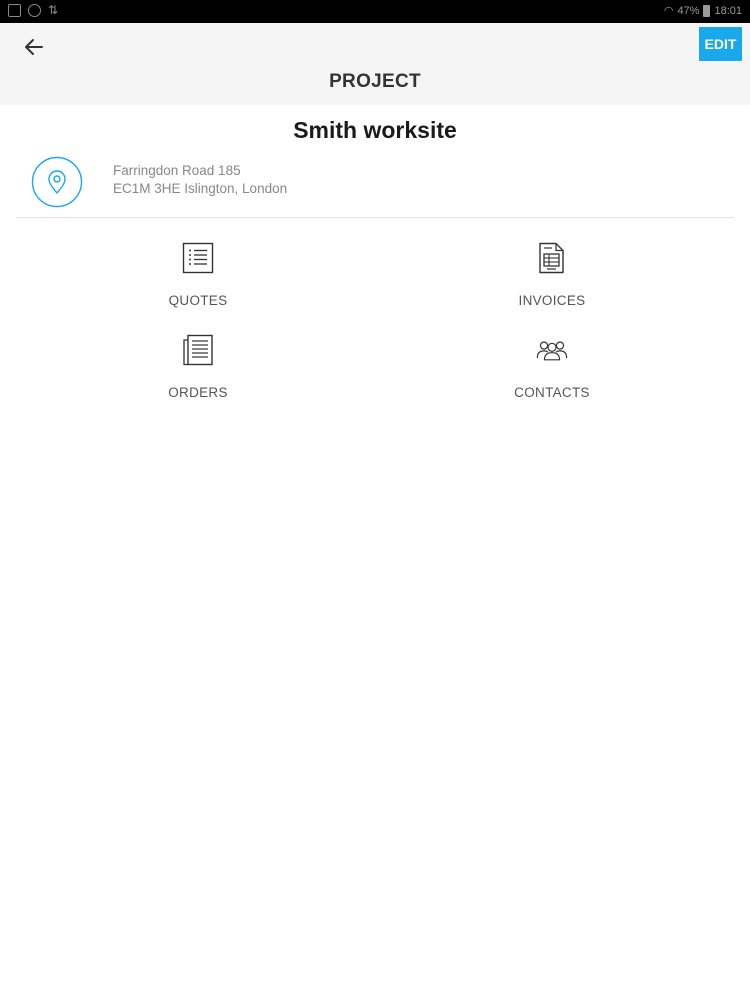 This screenshot has height=1000, width=750. I want to click on map-pin-icon, so click(57, 182).